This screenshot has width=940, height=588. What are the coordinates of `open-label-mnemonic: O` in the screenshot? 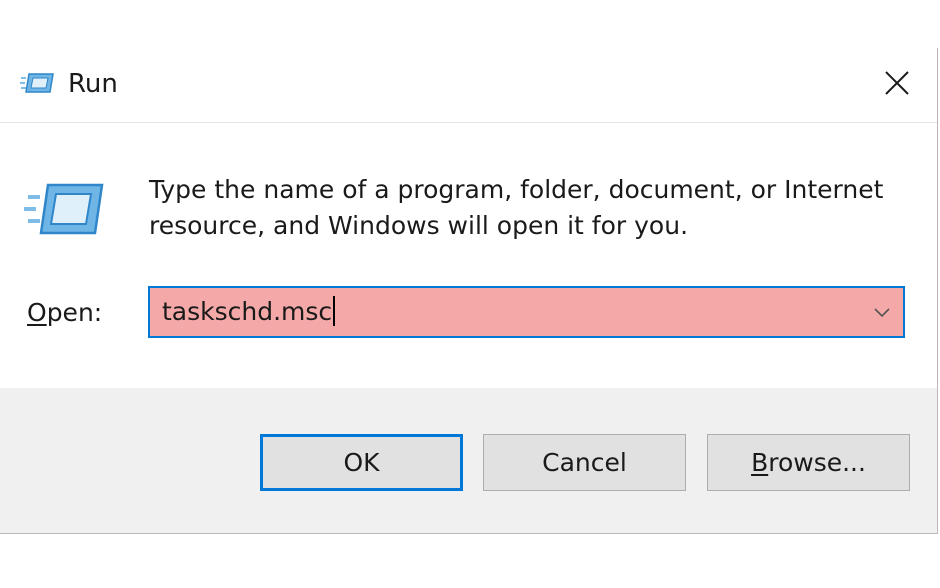 It's located at (37, 312).